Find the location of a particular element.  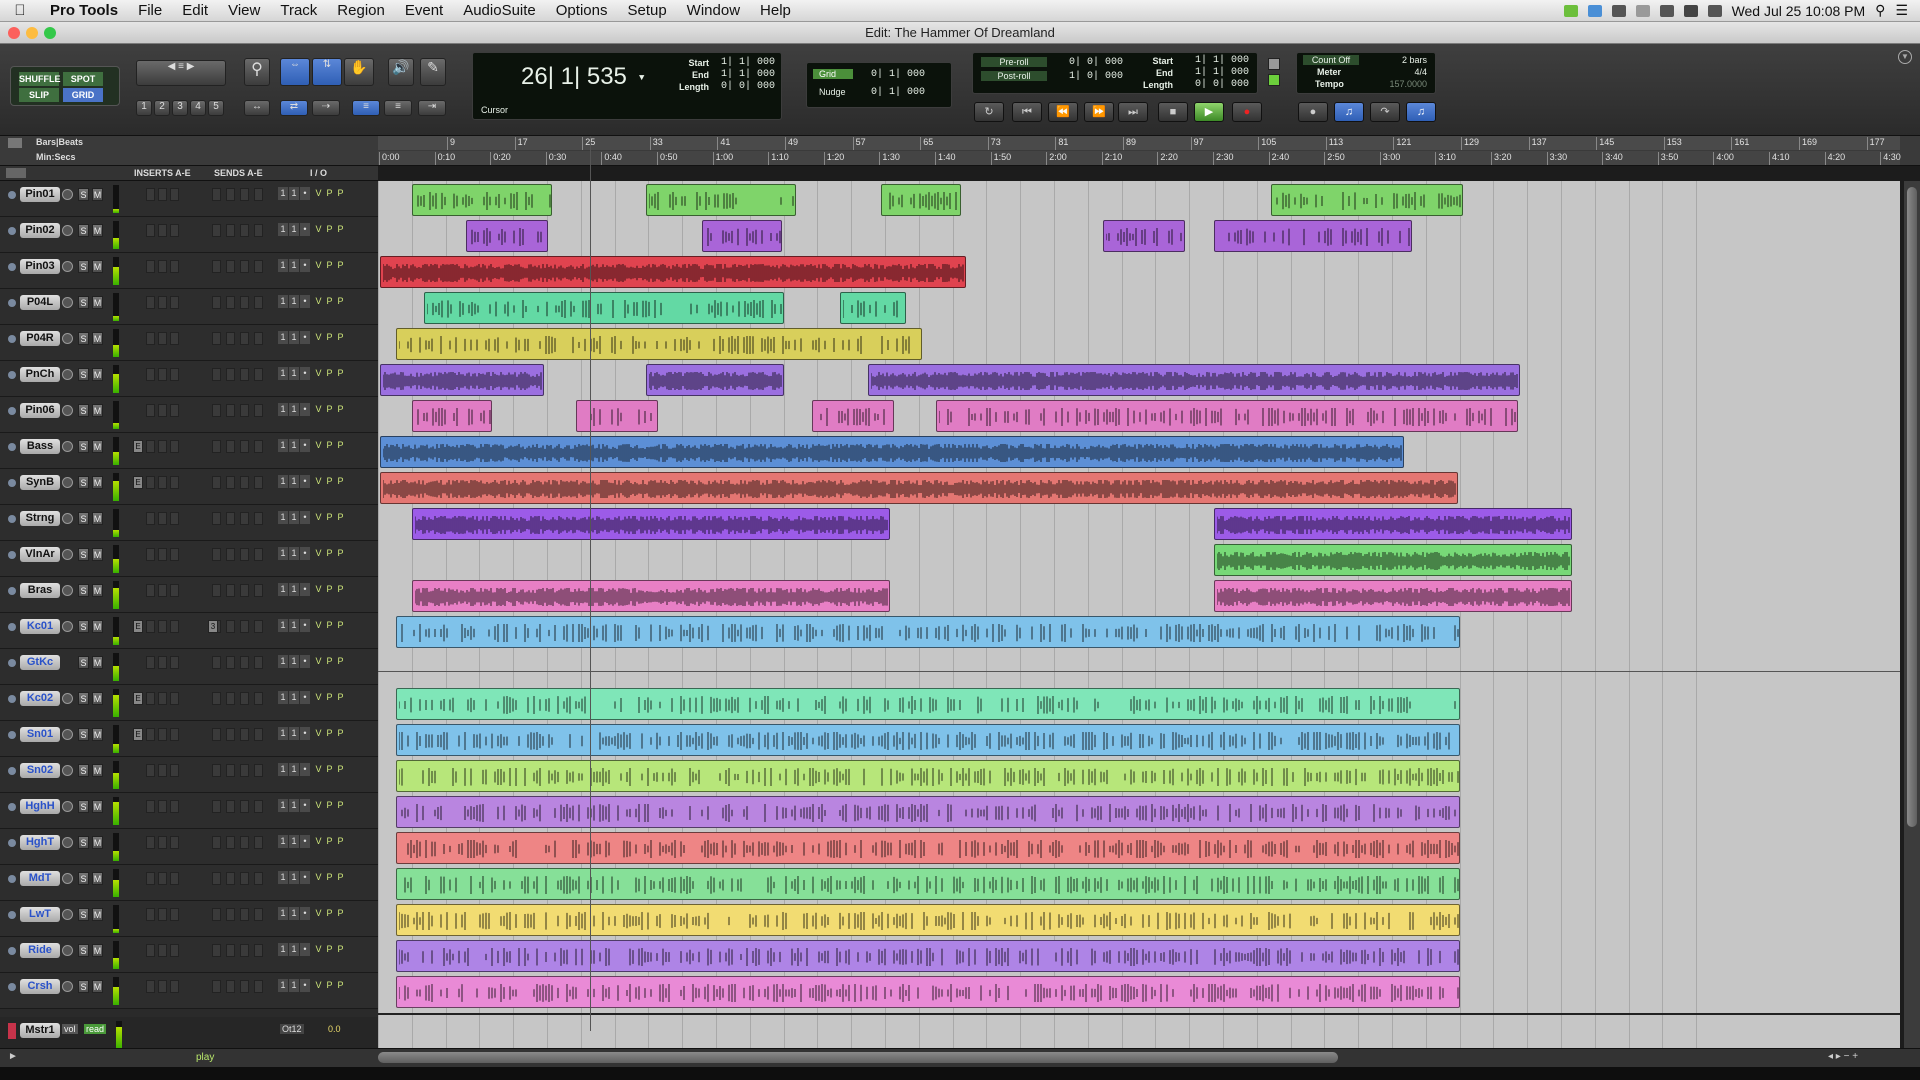

zoomer-tool-icon: ⚲ is located at coordinates (257, 72).